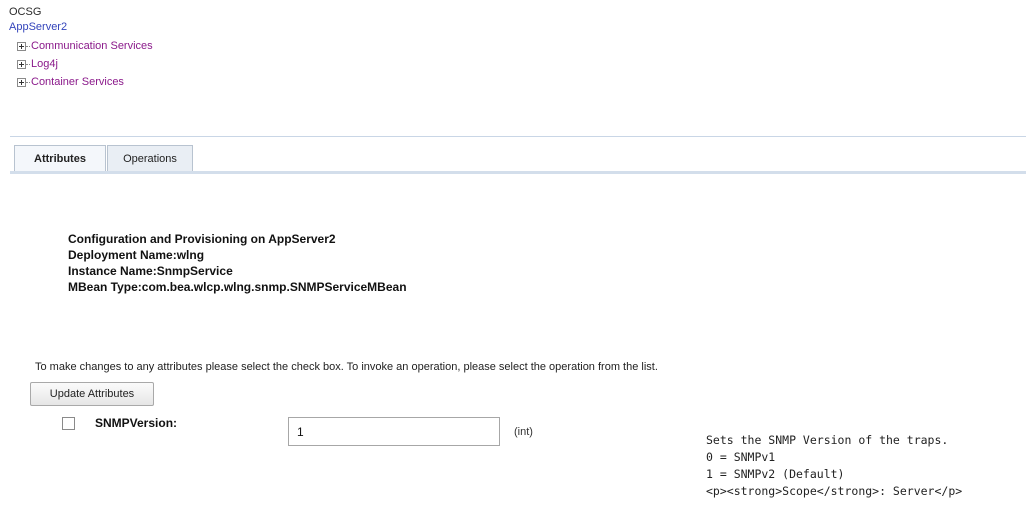  What do you see at coordinates (827, 440) in the screenshot?
I see `description-line: Sets the SNMP Version of the traps.` at bounding box center [827, 440].